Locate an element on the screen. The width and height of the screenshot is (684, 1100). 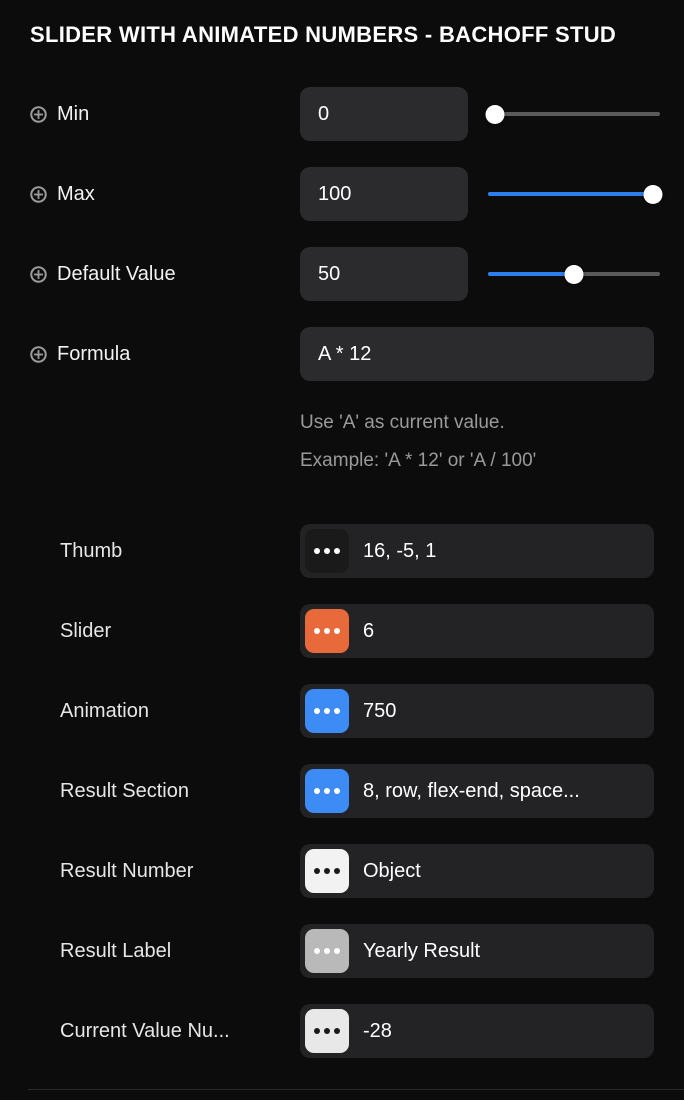
style-row-result-number: Result Number Object is located at coordinates (342, 871).